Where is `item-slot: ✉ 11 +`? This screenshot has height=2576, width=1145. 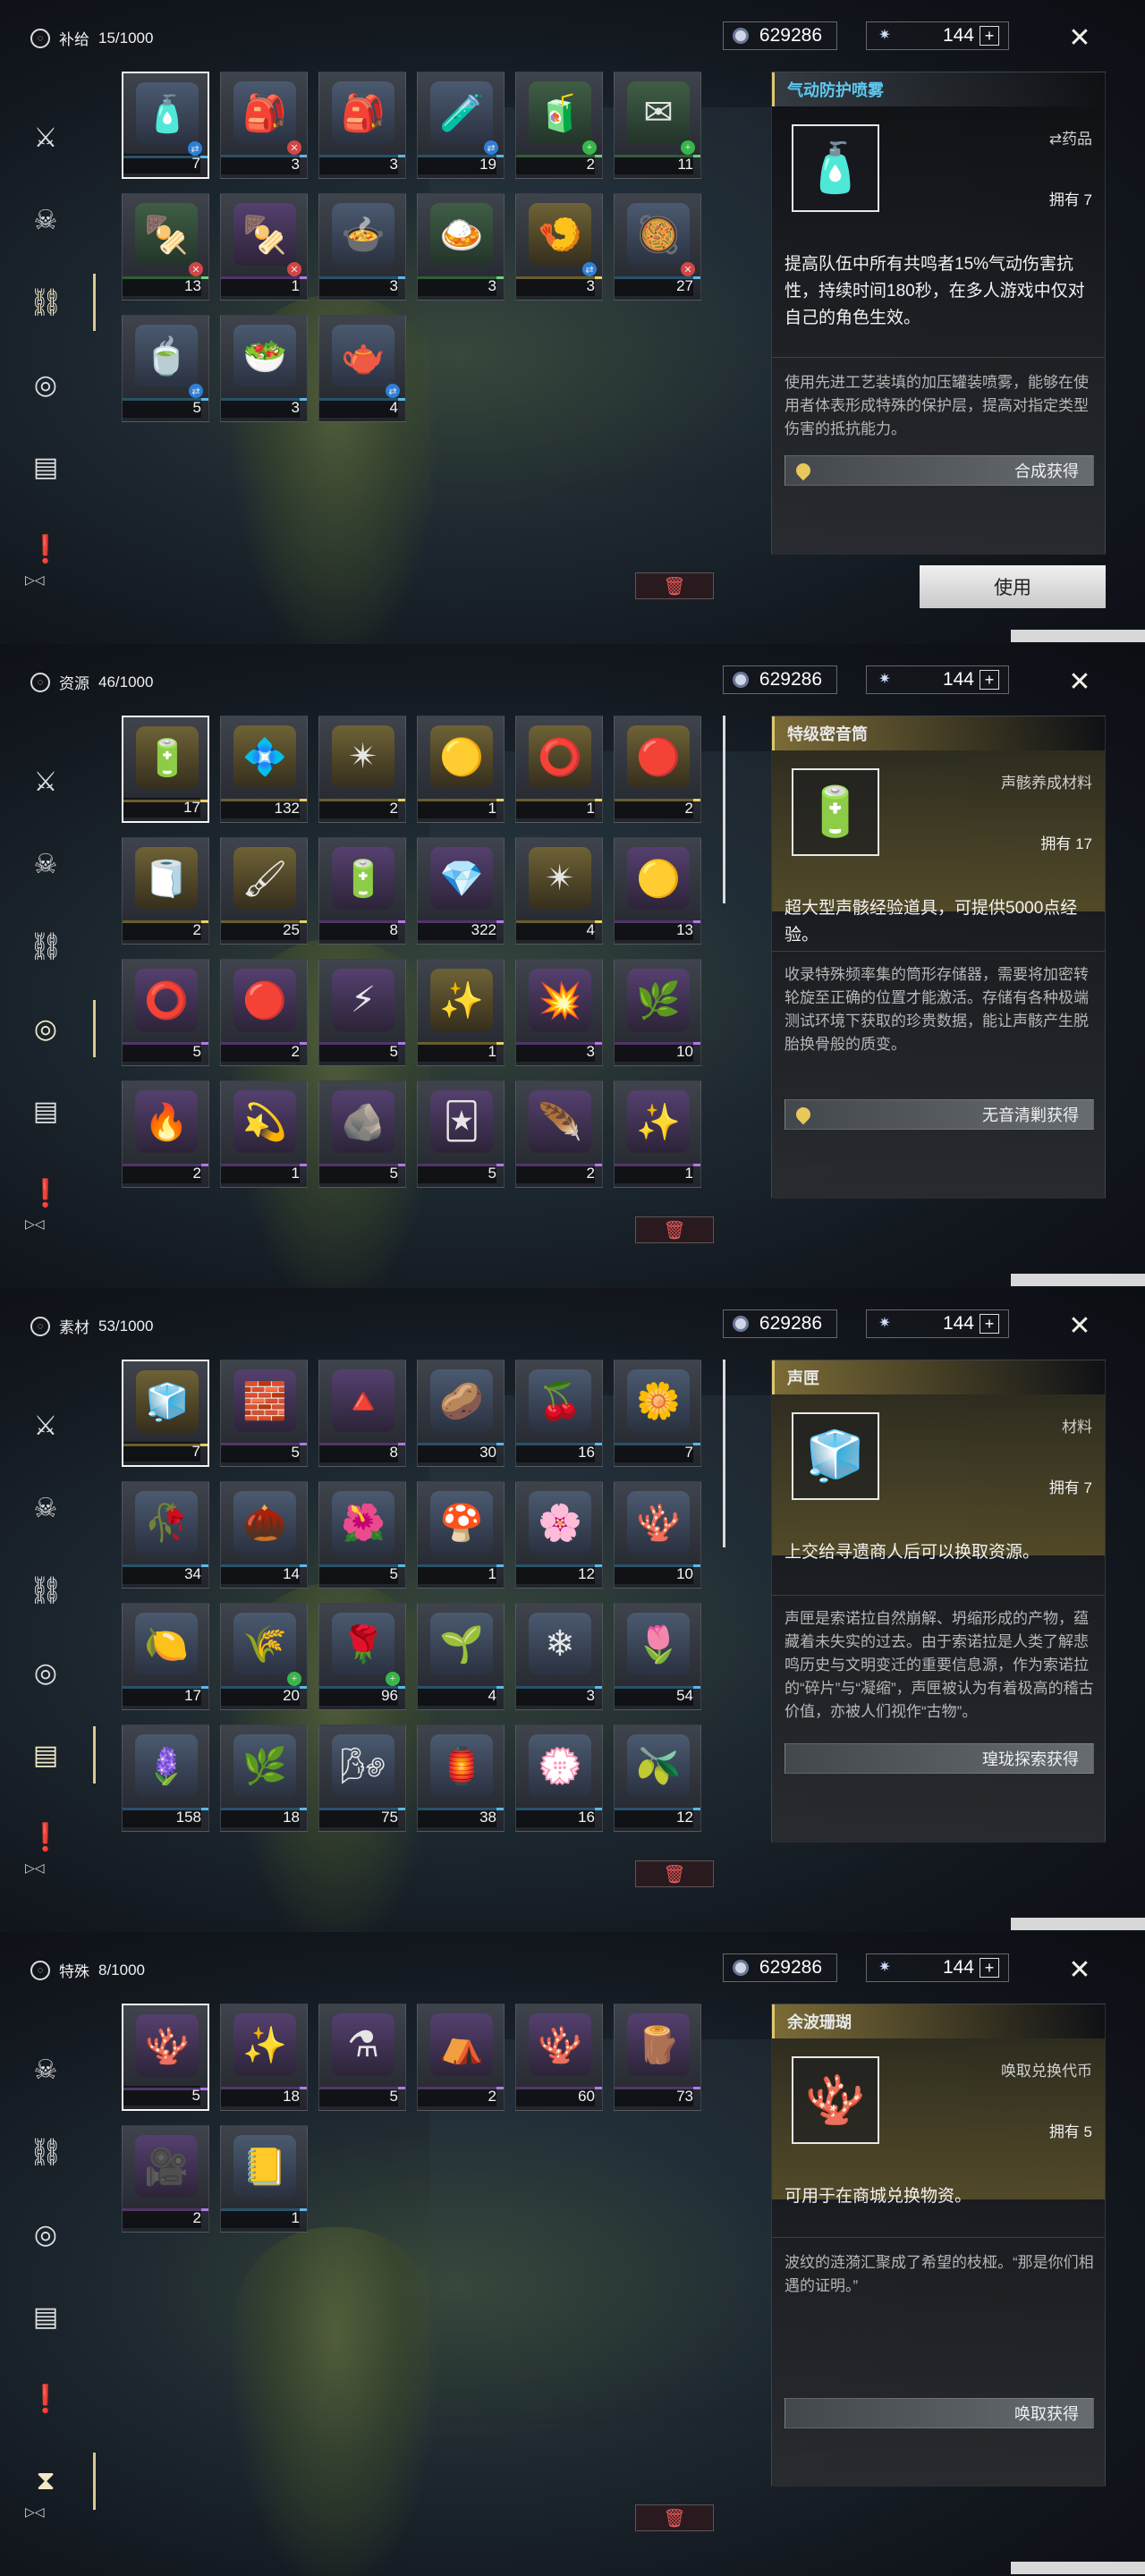 item-slot: ✉ 11 + is located at coordinates (657, 125).